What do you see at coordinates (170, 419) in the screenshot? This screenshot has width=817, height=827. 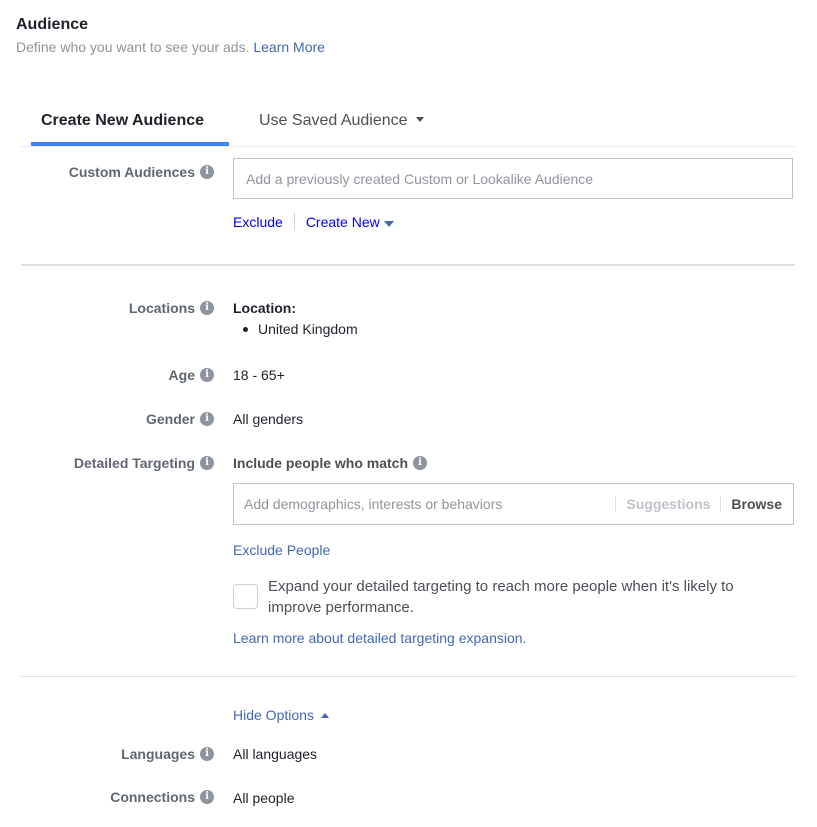 I see `gender-label-text: Gender` at bounding box center [170, 419].